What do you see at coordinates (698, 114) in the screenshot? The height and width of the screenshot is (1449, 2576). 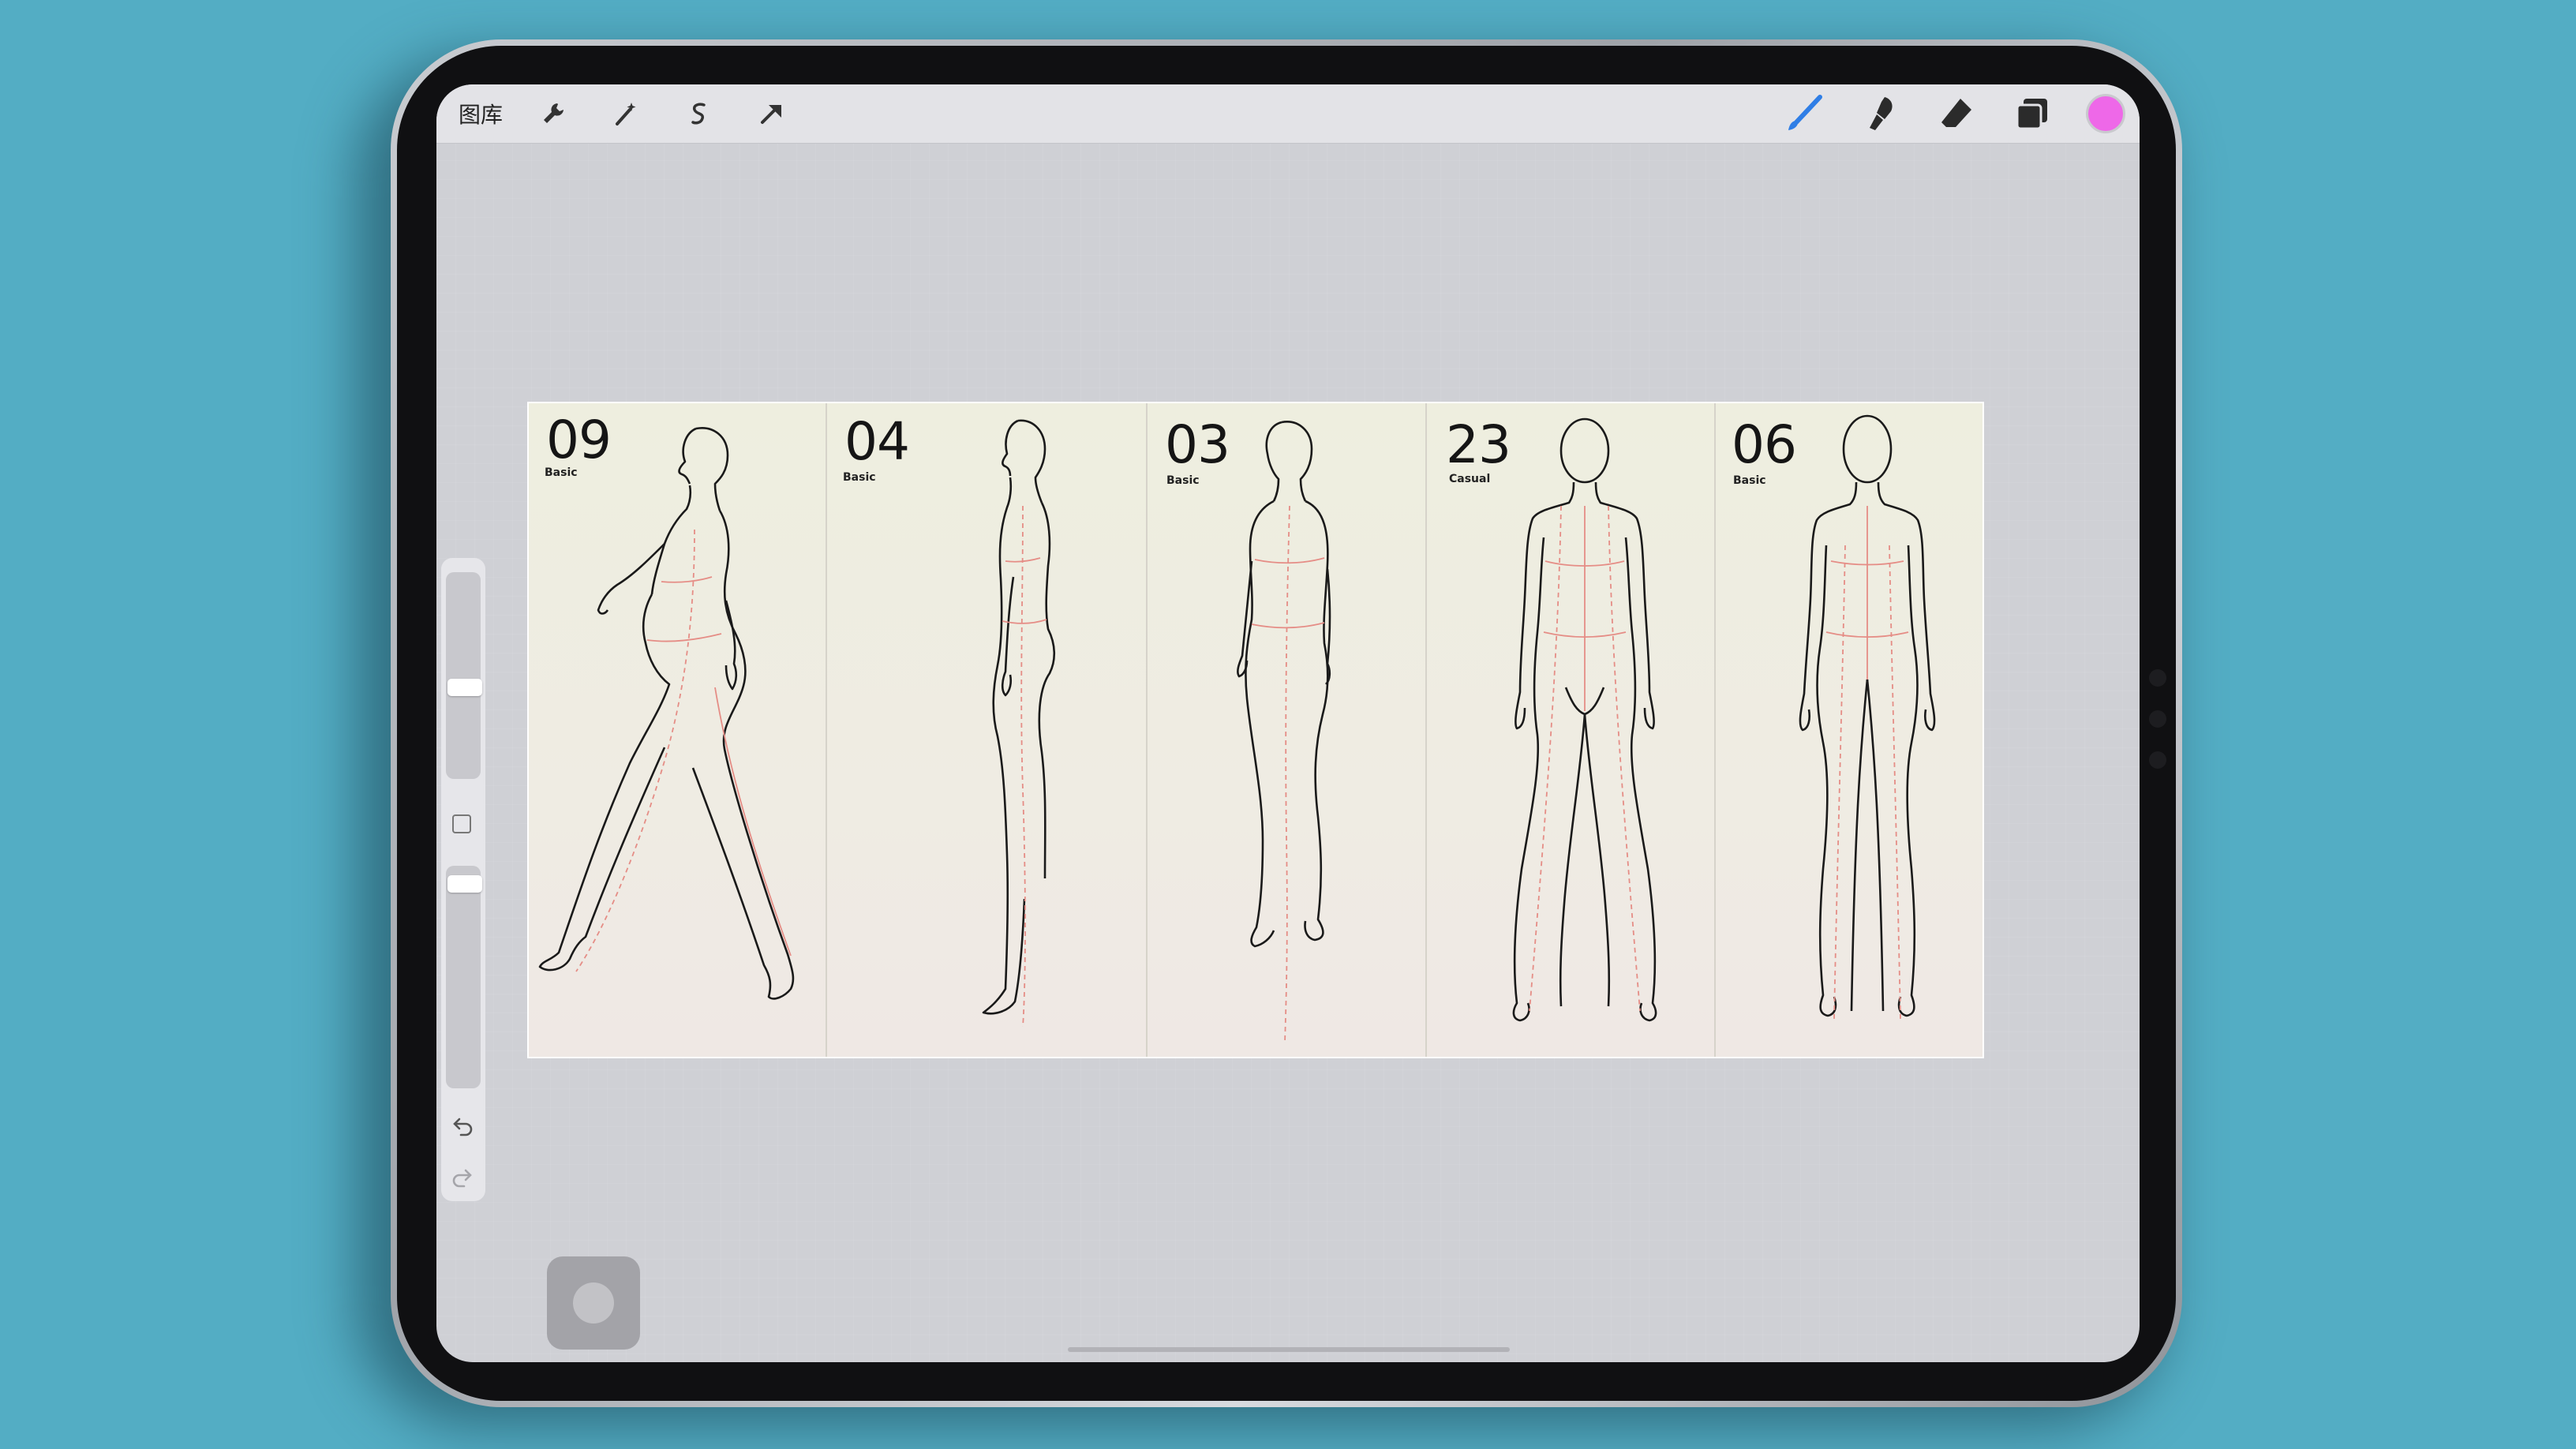 I see `selection-icon` at bounding box center [698, 114].